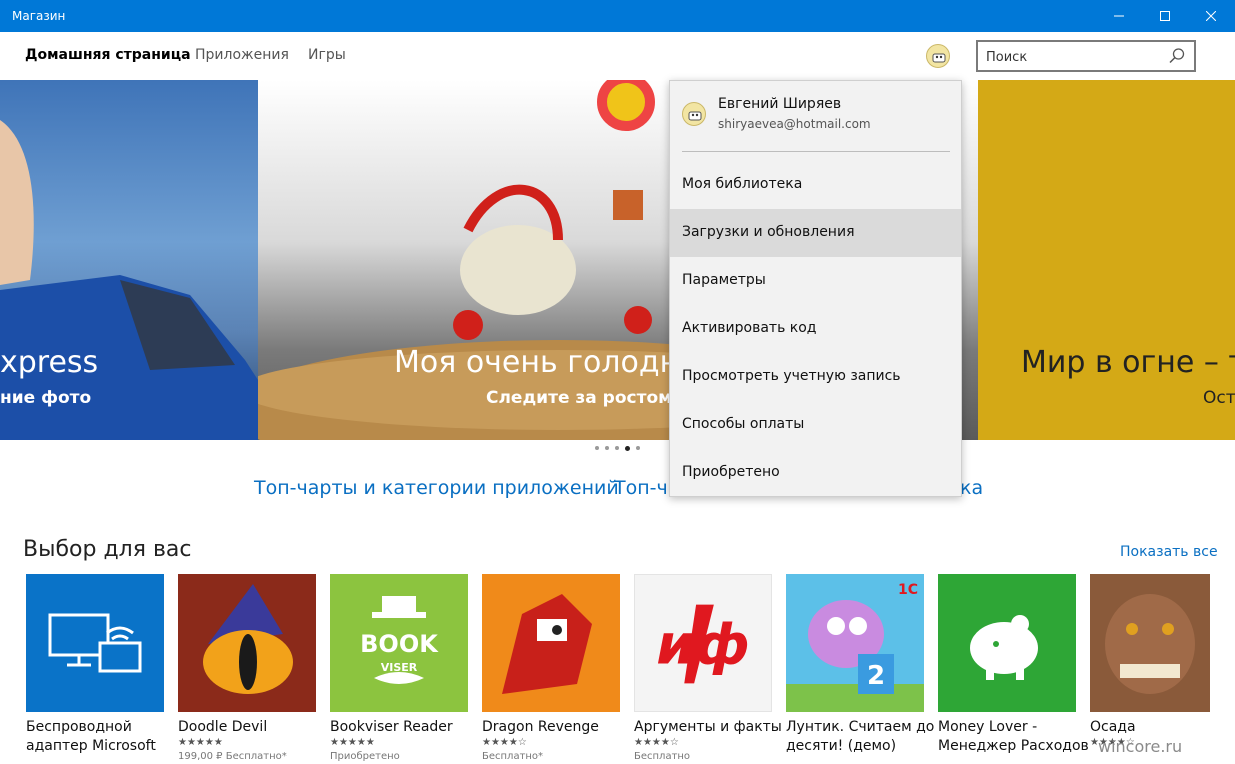 The width and height of the screenshot is (1235, 764). I want to click on app-icon: 2 1С, so click(855, 643).